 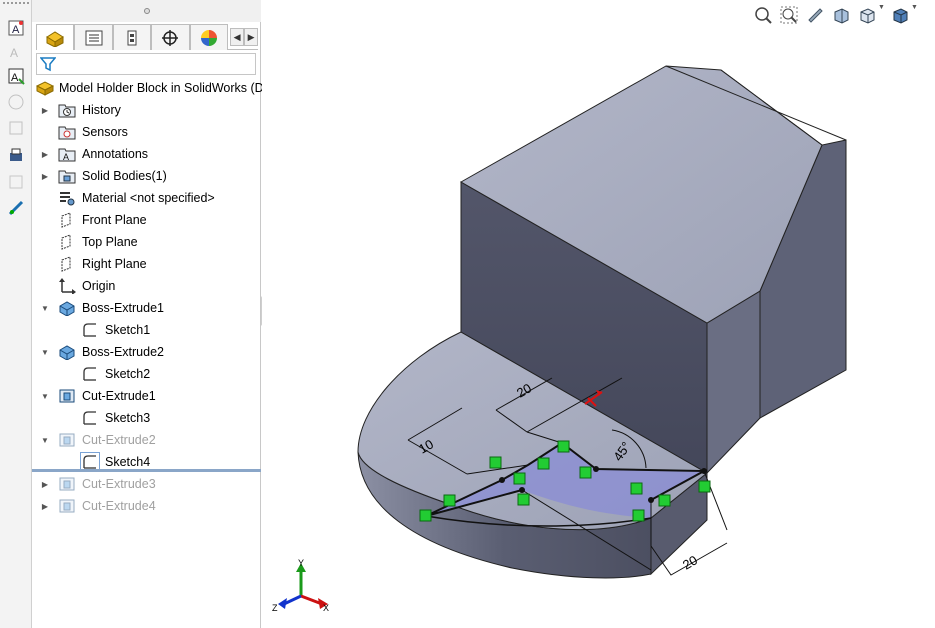 I want to click on dimxpert-tab, so click(x=170, y=37).